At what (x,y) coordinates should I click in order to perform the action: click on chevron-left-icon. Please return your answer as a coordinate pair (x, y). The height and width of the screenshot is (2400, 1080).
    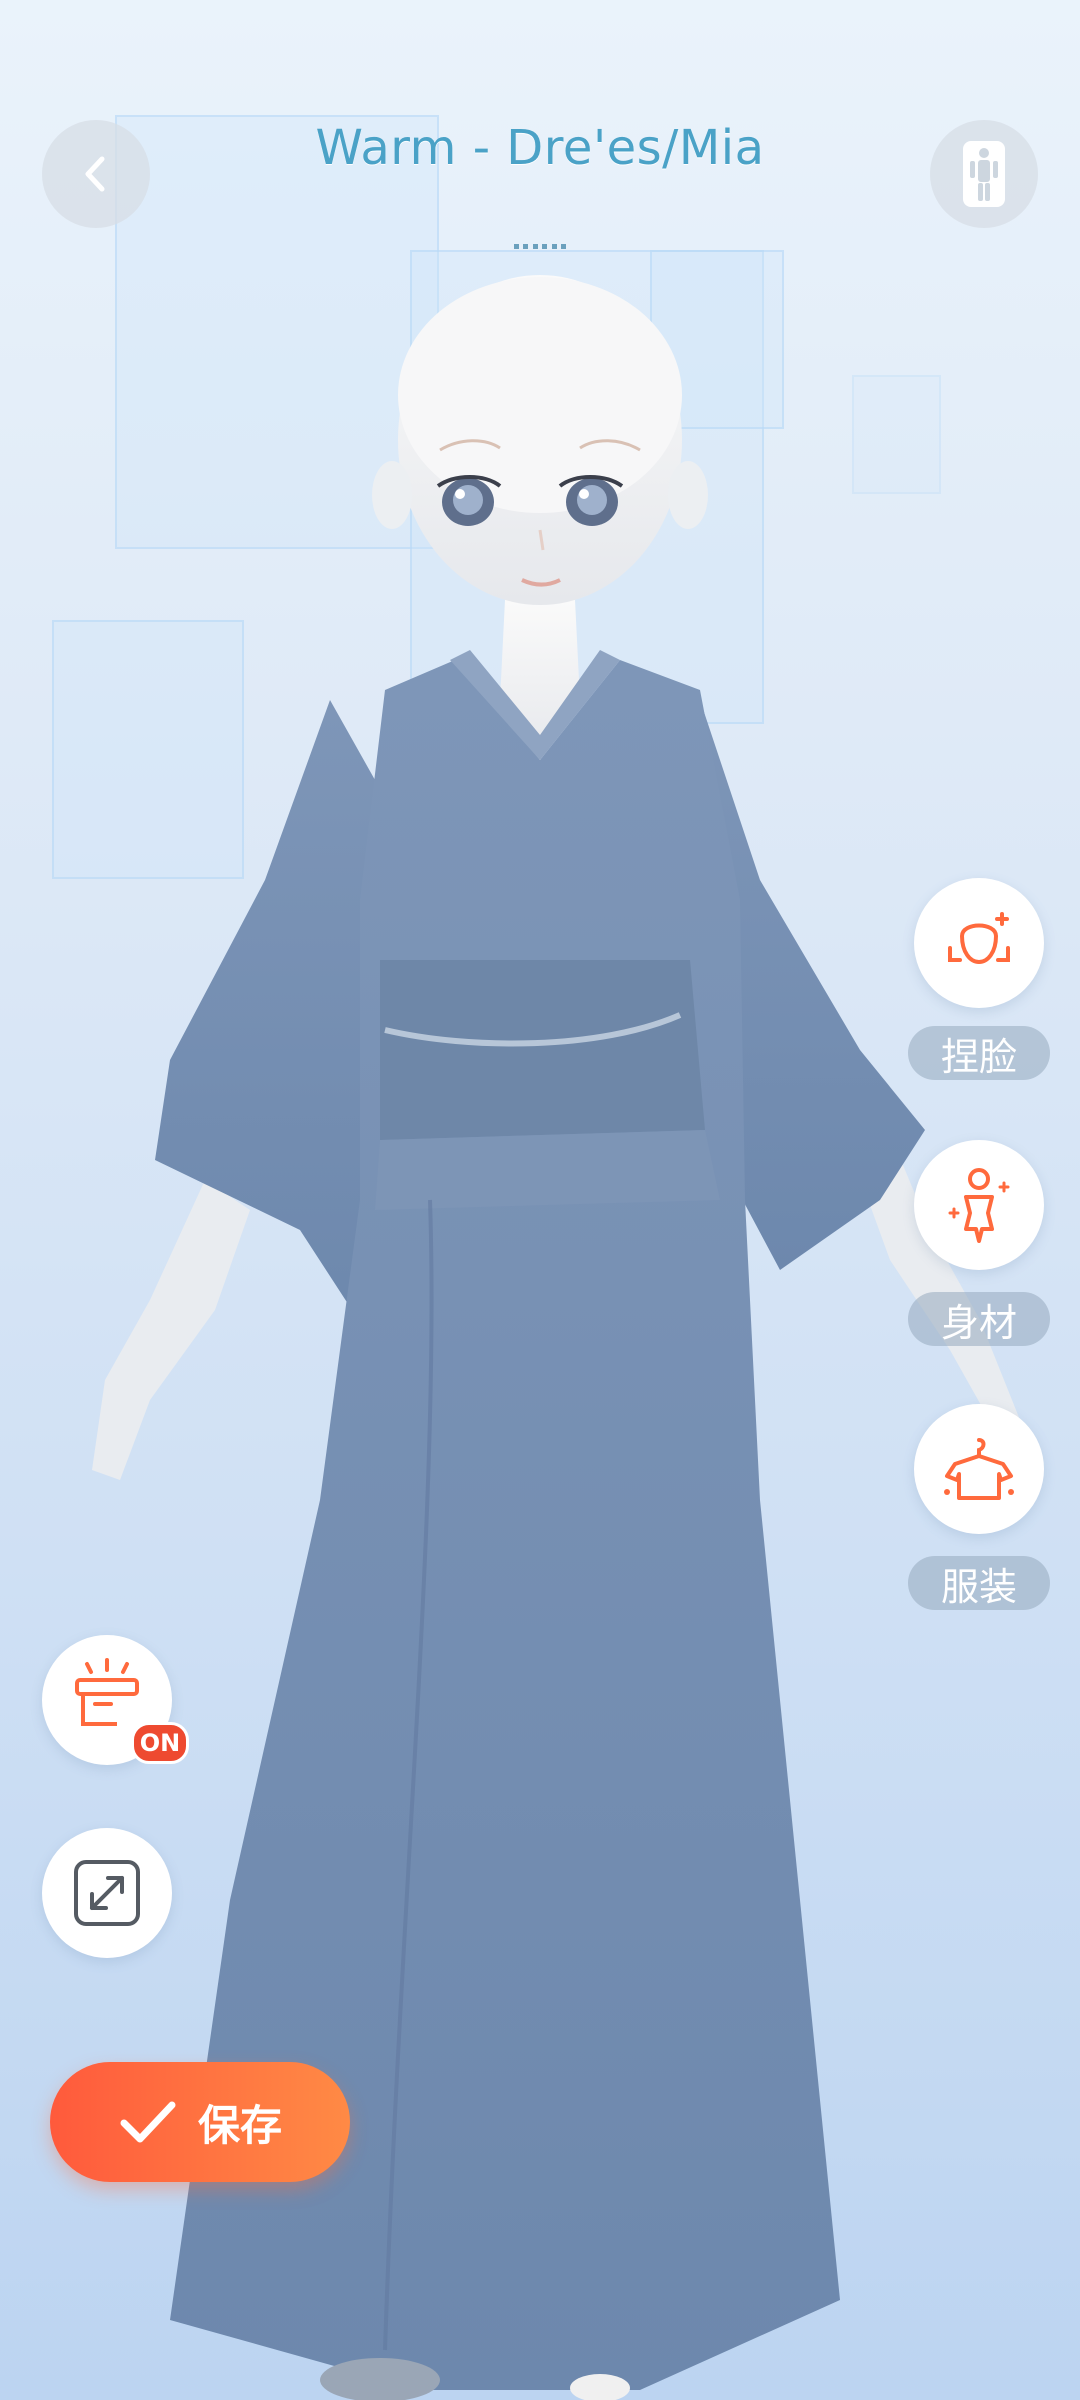
    Looking at the image, I should click on (95, 174).